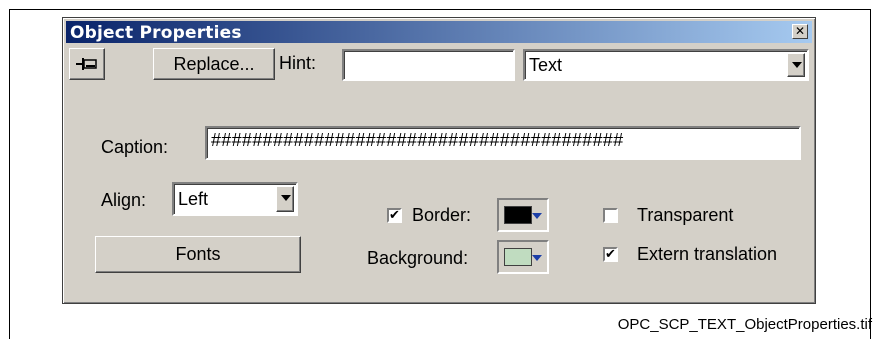  Describe the element at coordinates (666, 65) in the screenshot. I see `type-select: Text` at that location.